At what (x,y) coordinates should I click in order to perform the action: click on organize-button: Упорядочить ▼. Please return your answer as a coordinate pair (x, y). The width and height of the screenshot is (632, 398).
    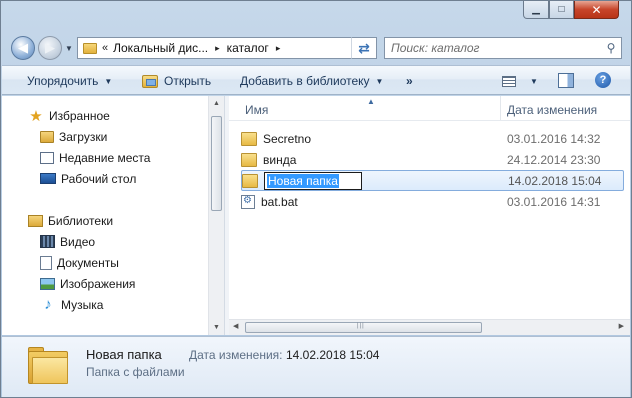
    Looking at the image, I should click on (69, 81).